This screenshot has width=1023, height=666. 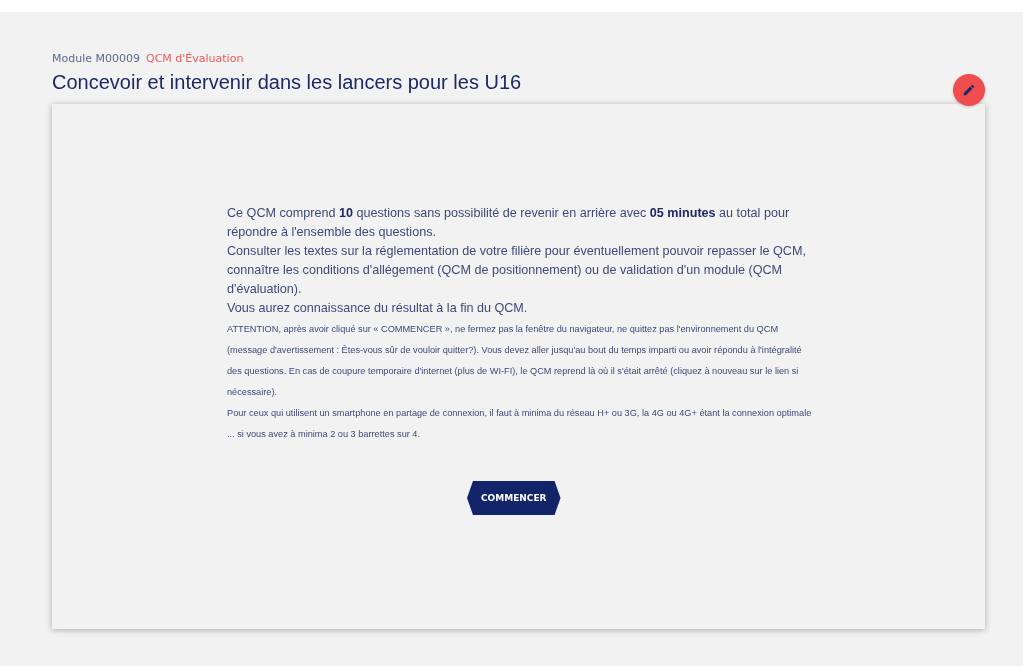 What do you see at coordinates (520, 424) in the screenshot?
I see `notice-paragraph: Pour ceux qui utilisent un smartphone en partage de connexion, il faut à minima du réseau H+ ou 3G, la 4G ou 4G+ étant la connexion optimale ... si vous avez à minima 2 ou 3 barrettes sur 4.` at bounding box center [520, 424].